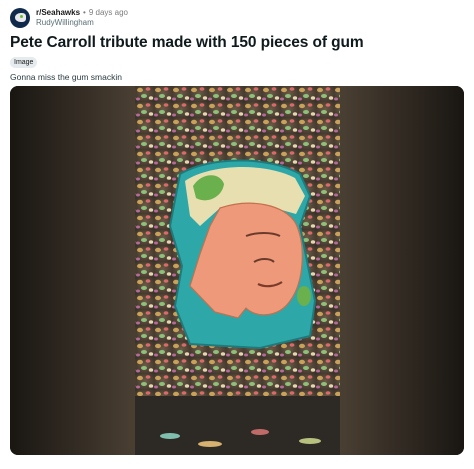  I want to click on author-link: RudyWillingham, so click(82, 23).